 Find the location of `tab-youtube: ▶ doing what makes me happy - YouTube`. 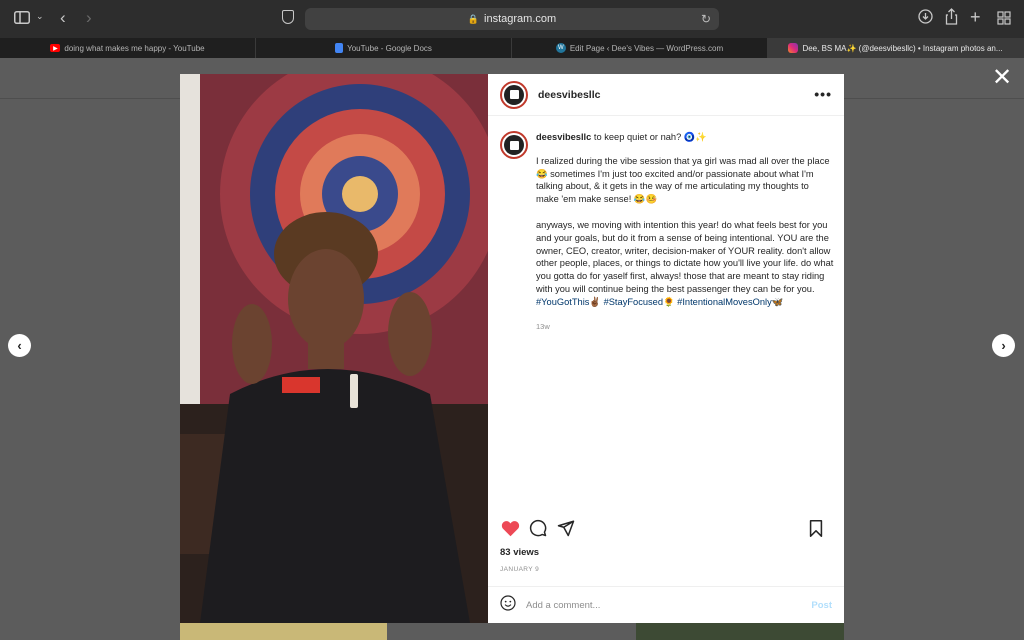

tab-youtube: ▶ doing what makes me happy - YouTube is located at coordinates (128, 48).